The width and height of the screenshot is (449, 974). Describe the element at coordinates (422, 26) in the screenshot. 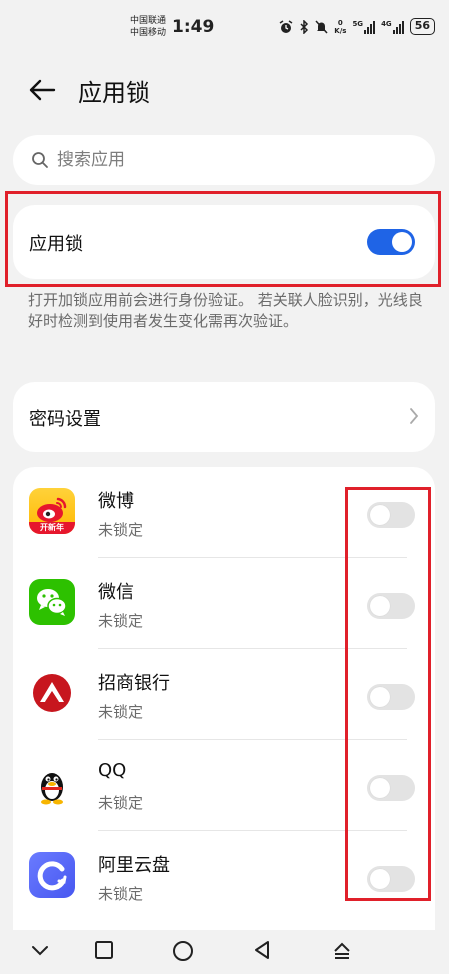

I see `battery-indicator: 56` at that location.